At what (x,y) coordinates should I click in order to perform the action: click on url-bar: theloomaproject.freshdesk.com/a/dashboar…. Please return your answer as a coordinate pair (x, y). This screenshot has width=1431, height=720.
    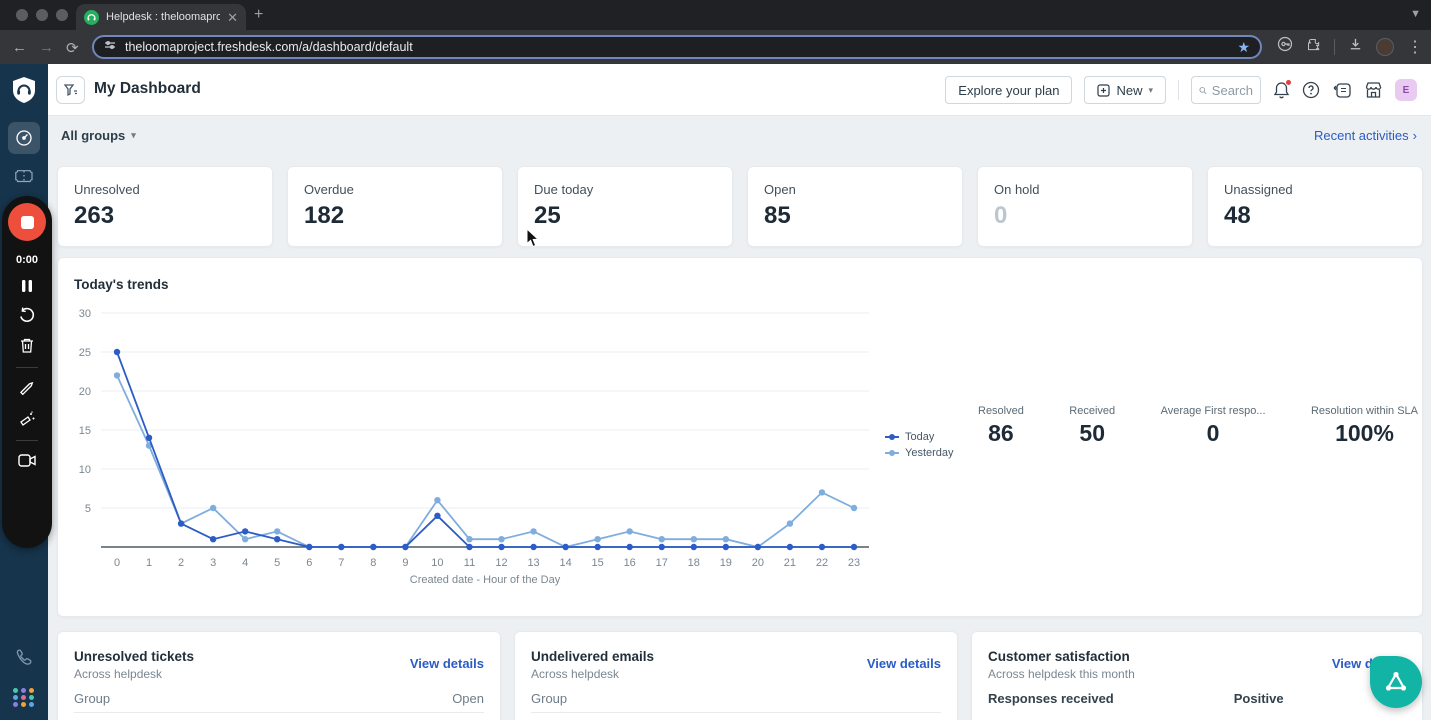
    Looking at the image, I should click on (677, 47).